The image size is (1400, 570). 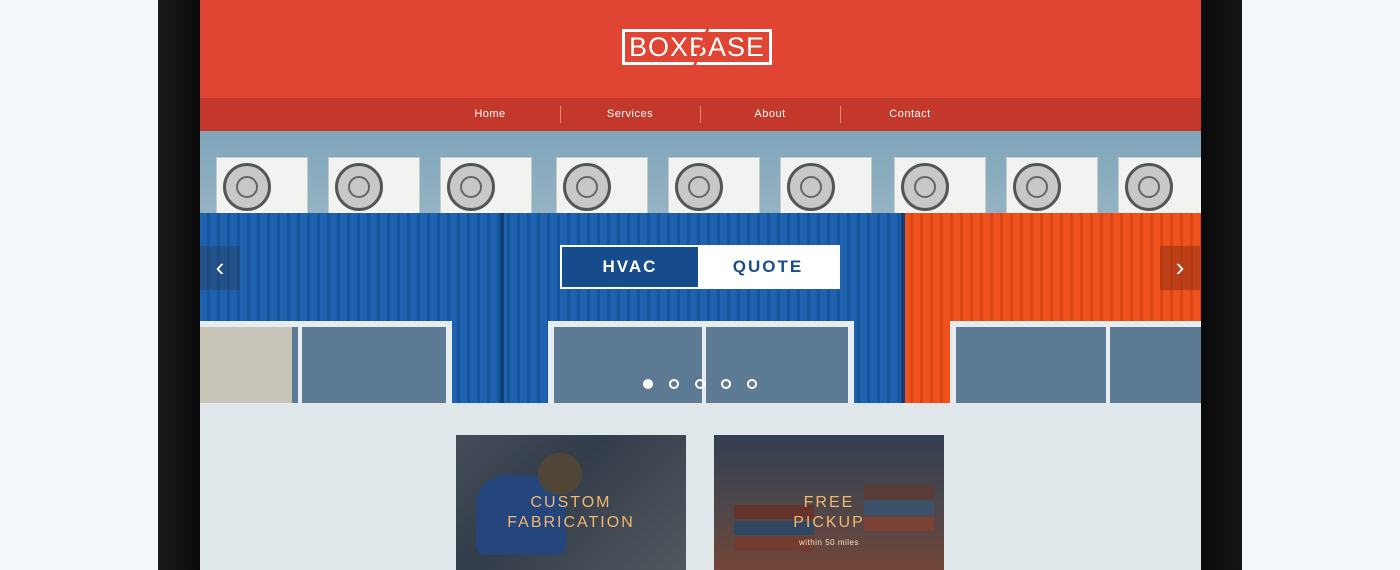 I want to click on card-custom-fabrication: CUSTOM FABRICATION, so click(x=571, y=502).